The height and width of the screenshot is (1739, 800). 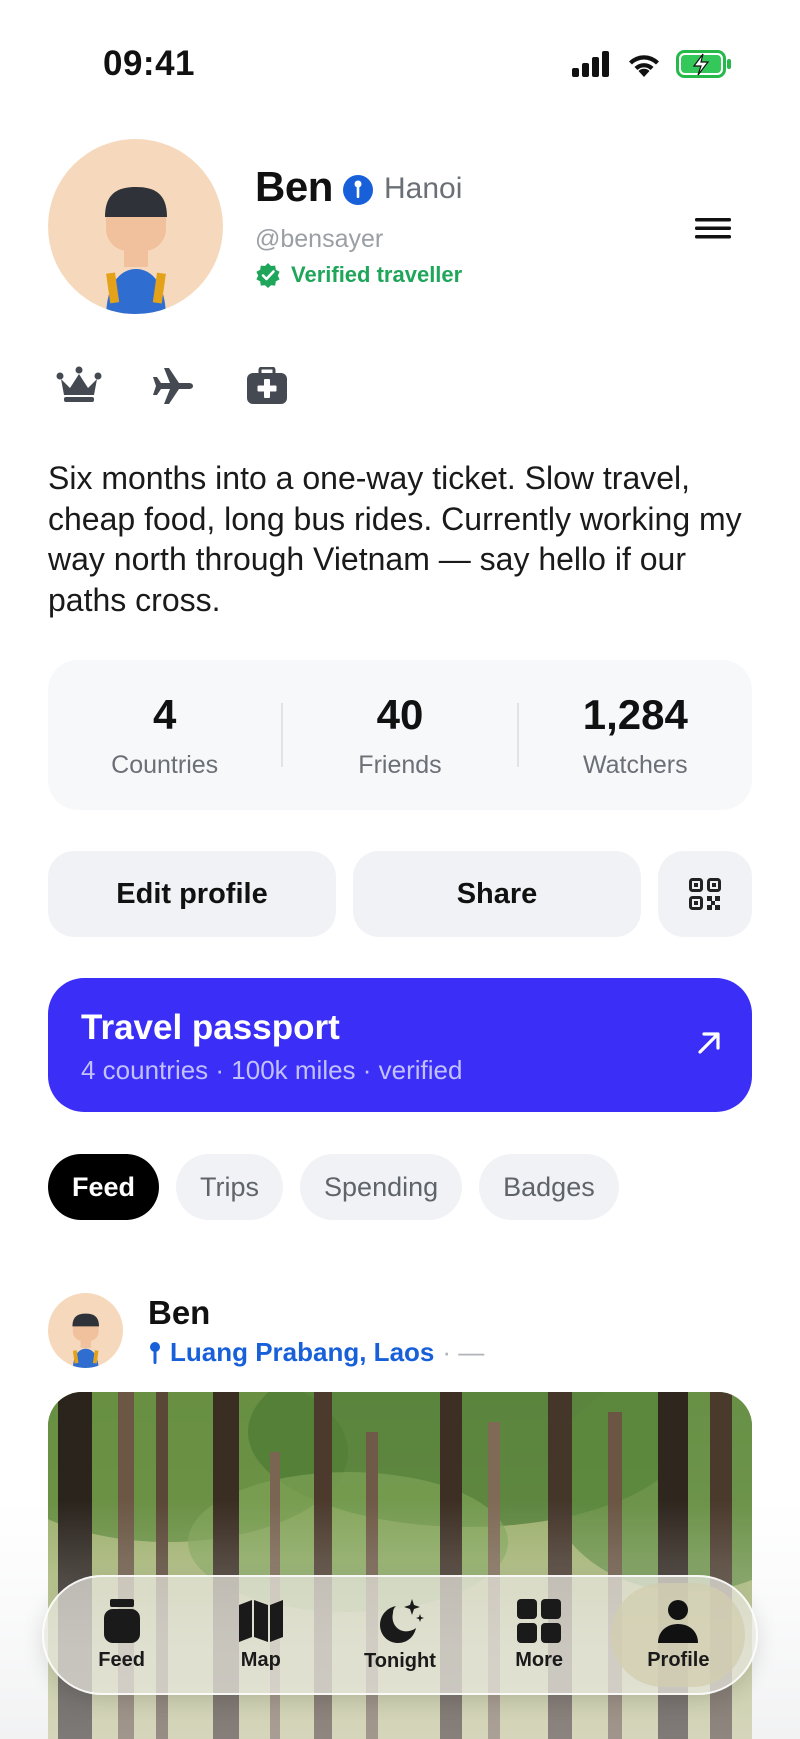 I want to click on verified-label: Verified traveller, so click(x=377, y=274).